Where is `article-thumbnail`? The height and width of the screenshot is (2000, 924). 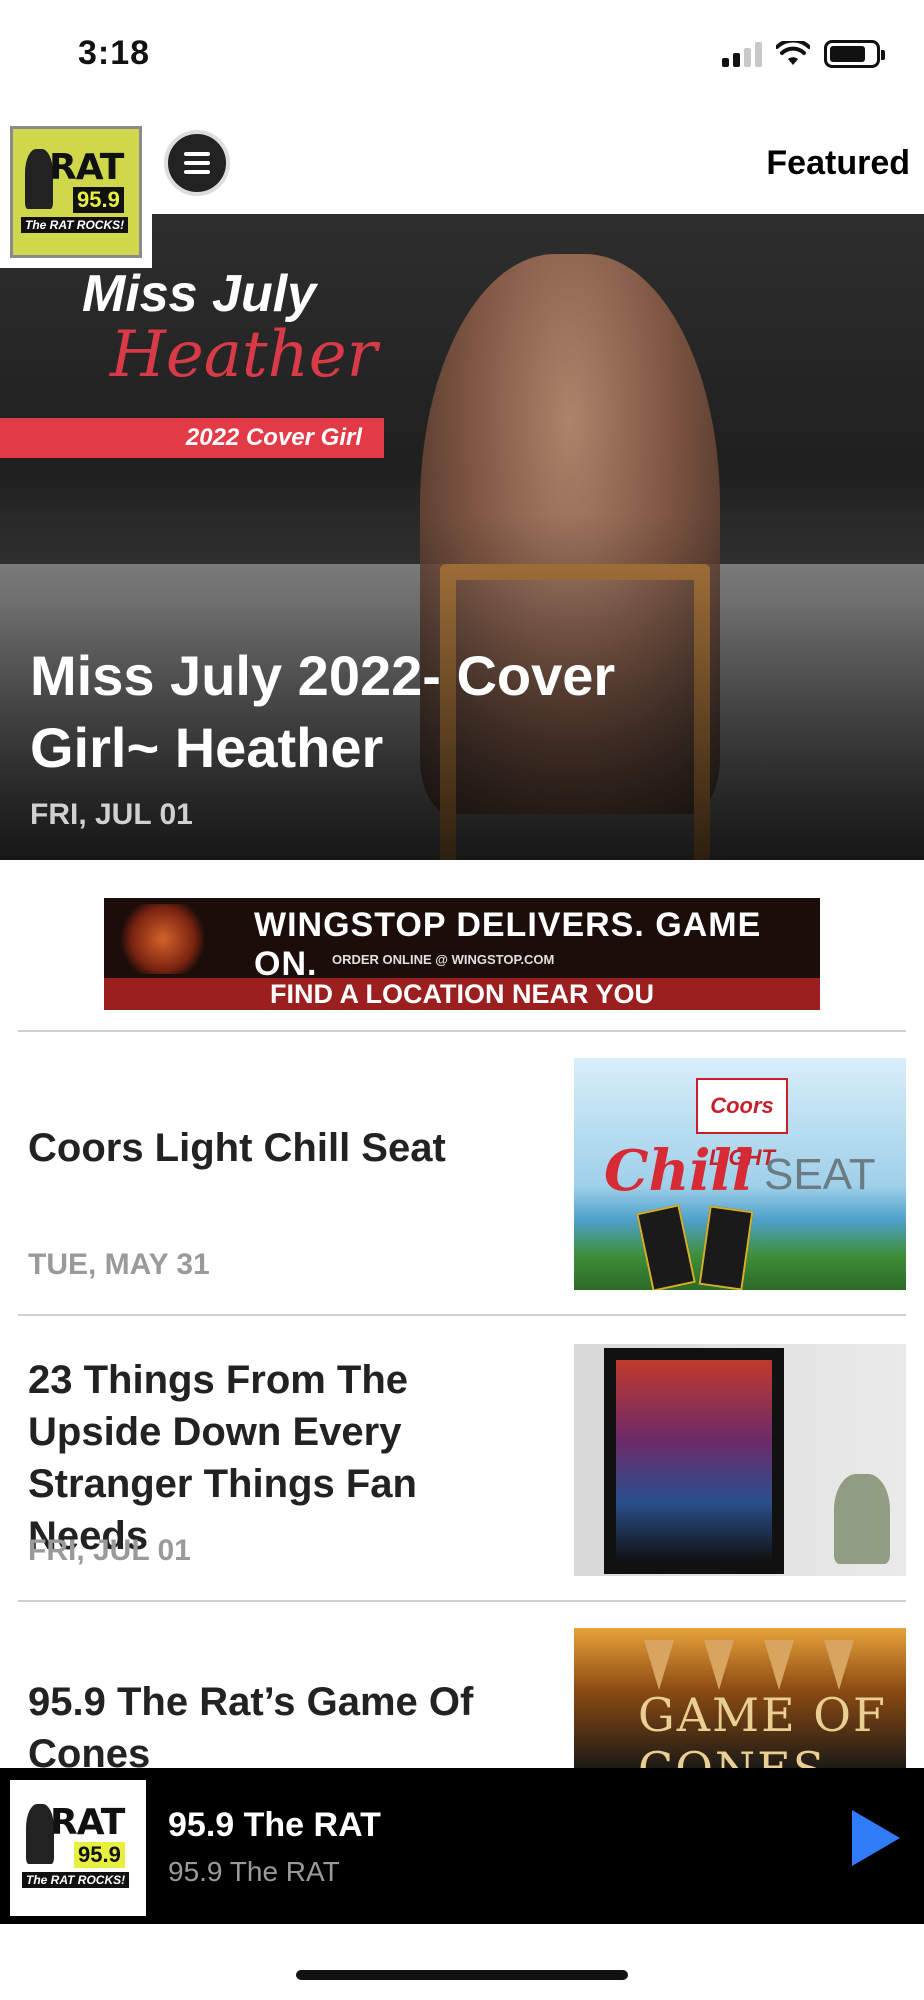 article-thumbnail is located at coordinates (740, 1460).